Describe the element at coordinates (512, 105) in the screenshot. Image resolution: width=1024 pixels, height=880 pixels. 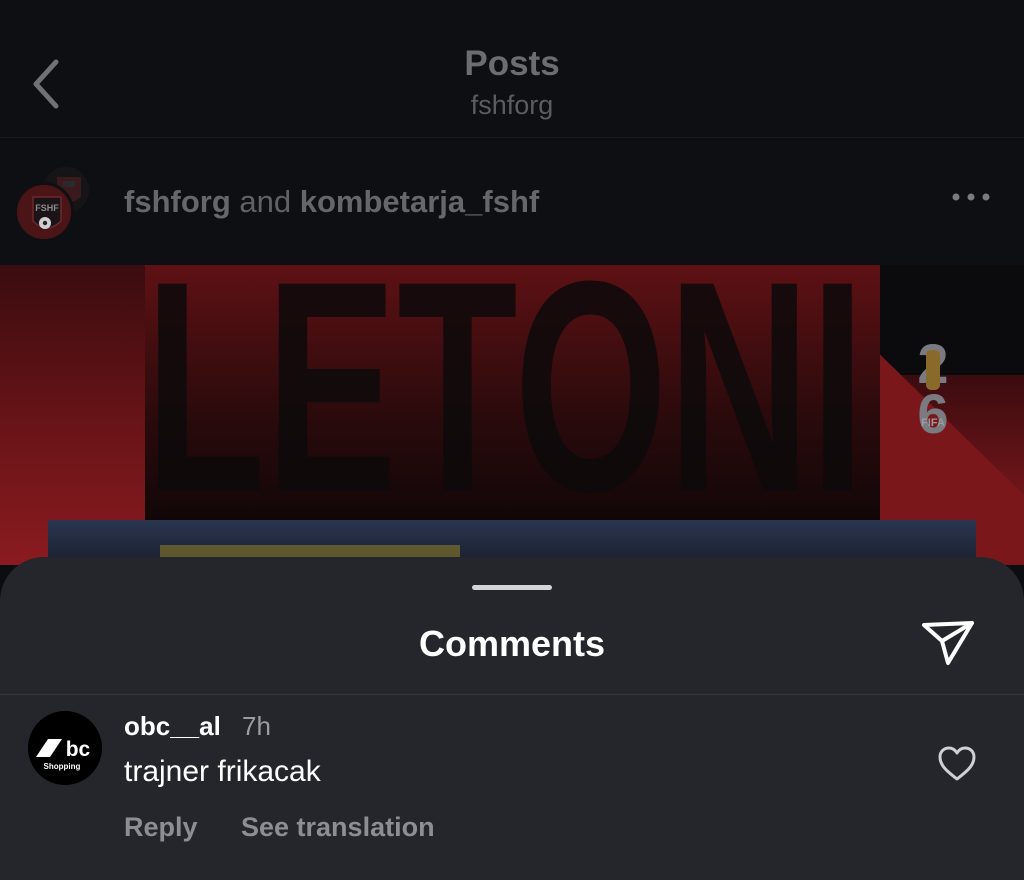
I see `page-subtitle: fshforg` at that location.